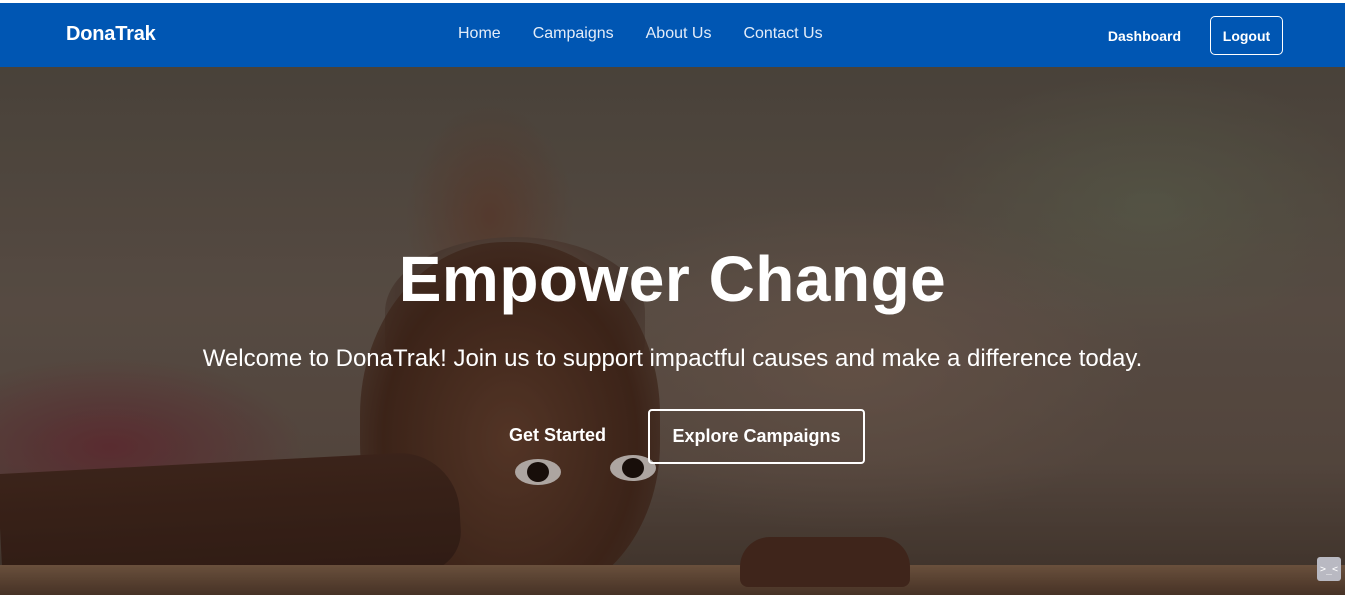  What do you see at coordinates (640, 34) in the screenshot?
I see `nav-links: Home Campaigns About Us Contact Us` at bounding box center [640, 34].